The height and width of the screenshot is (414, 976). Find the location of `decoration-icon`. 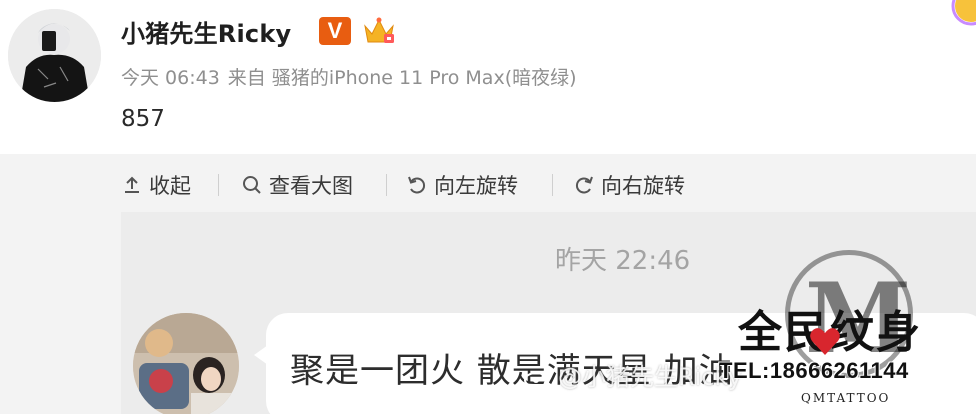

decoration-icon is located at coordinates (963, 13).